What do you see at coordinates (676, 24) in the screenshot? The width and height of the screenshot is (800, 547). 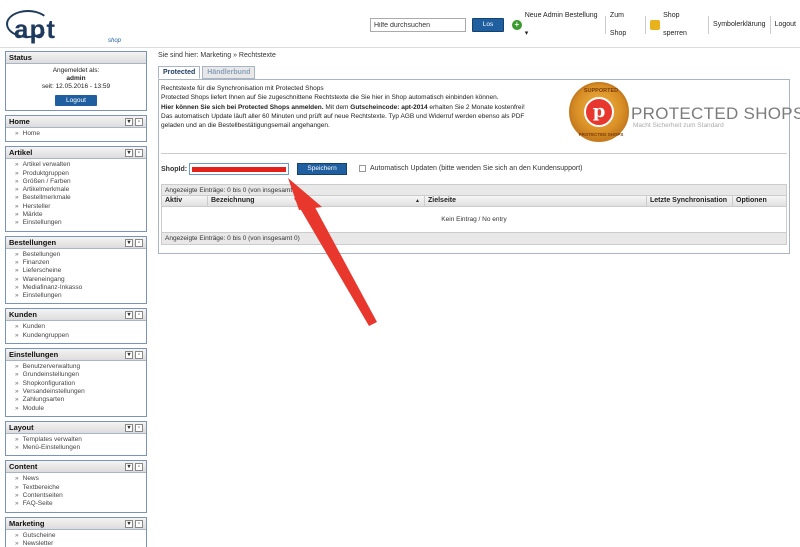 I see `lock-shop-link: Shop sperren` at bounding box center [676, 24].